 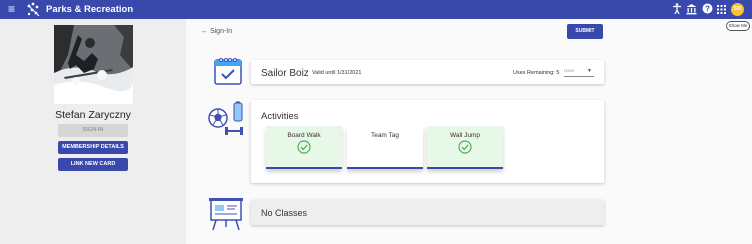 I want to click on activity-tile-board-walk: Board Walk, so click(x=304, y=147).